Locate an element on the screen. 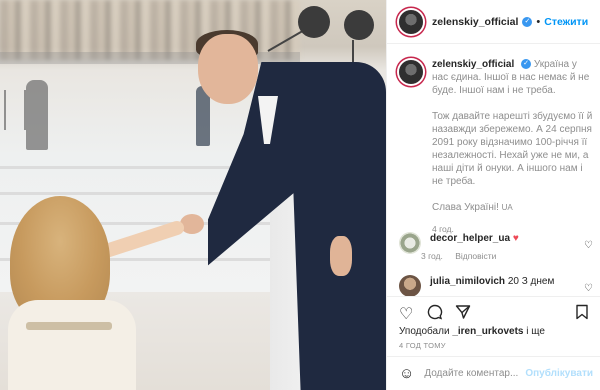 The height and width of the screenshot is (390, 600). caption-author: zelenskiy_official is located at coordinates (473, 64).